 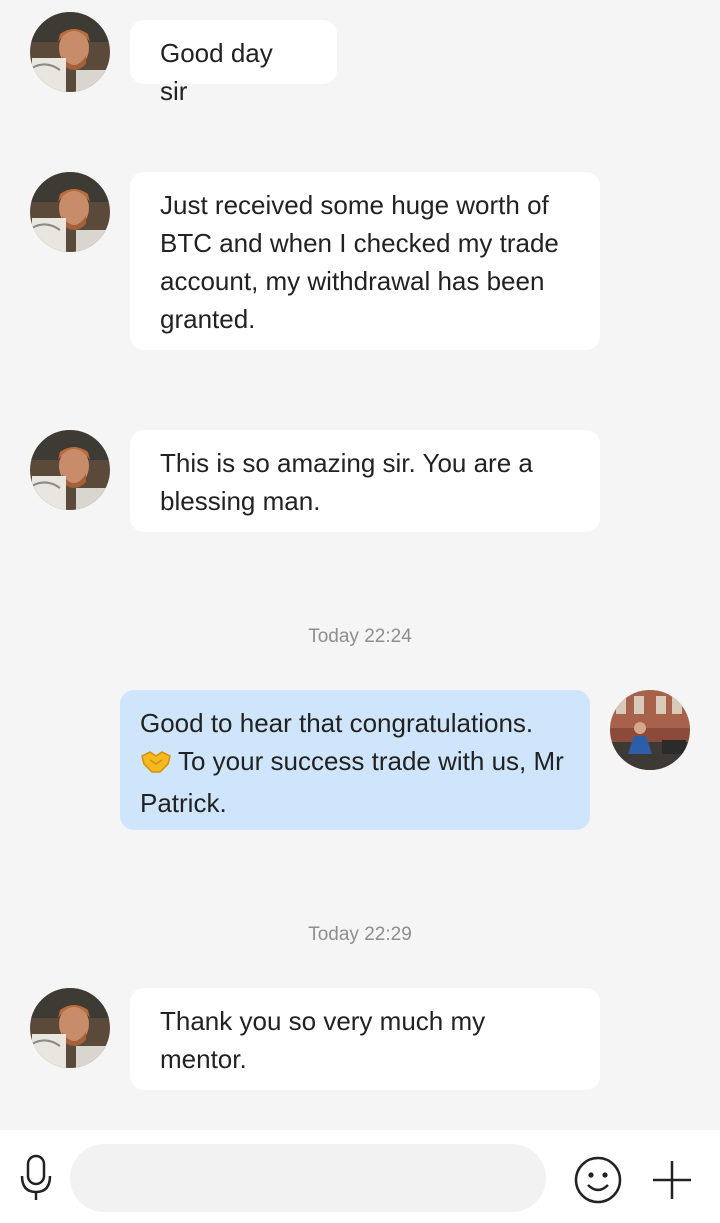 What do you see at coordinates (156, 765) in the screenshot?
I see `handshake-icon` at bounding box center [156, 765].